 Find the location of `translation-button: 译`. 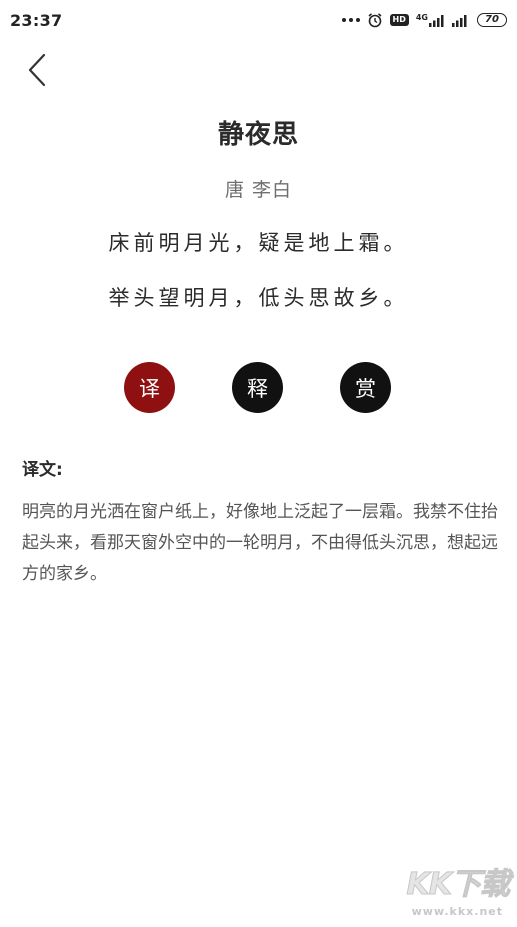

translation-button: 译 is located at coordinates (149, 387).